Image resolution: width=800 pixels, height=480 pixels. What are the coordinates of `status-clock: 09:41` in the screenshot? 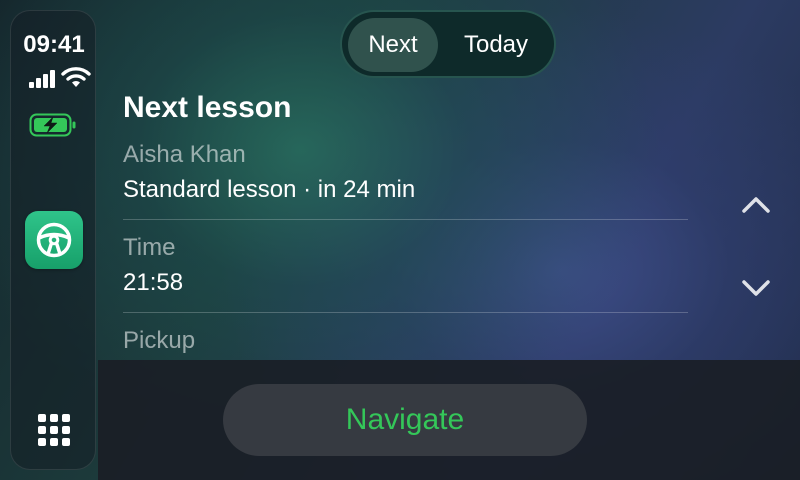 It's located at (54, 44).